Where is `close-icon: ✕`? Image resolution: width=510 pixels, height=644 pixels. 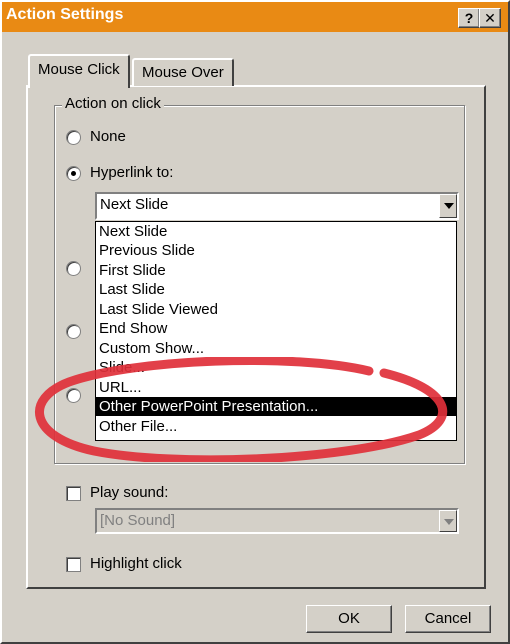 close-icon: ✕ is located at coordinates (490, 18).